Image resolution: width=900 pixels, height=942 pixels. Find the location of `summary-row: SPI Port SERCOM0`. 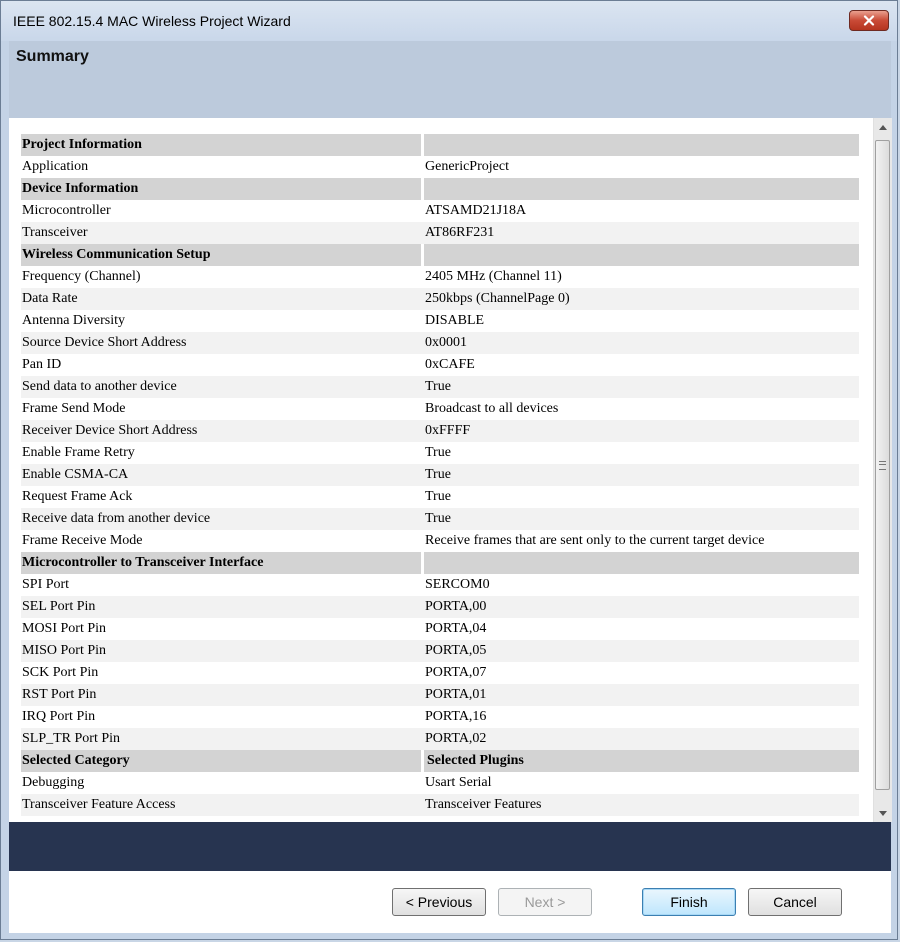

summary-row: SPI Port SERCOM0 is located at coordinates (440, 585).